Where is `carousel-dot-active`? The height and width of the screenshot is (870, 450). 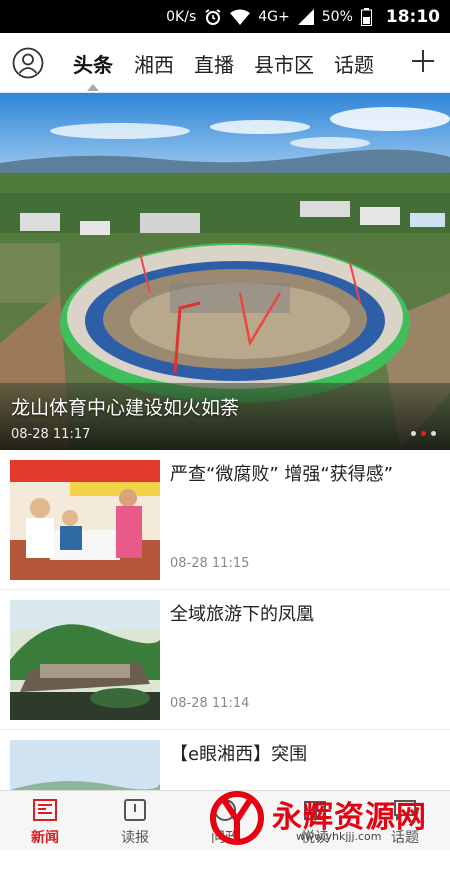
carousel-dot-active is located at coordinates (423, 433).